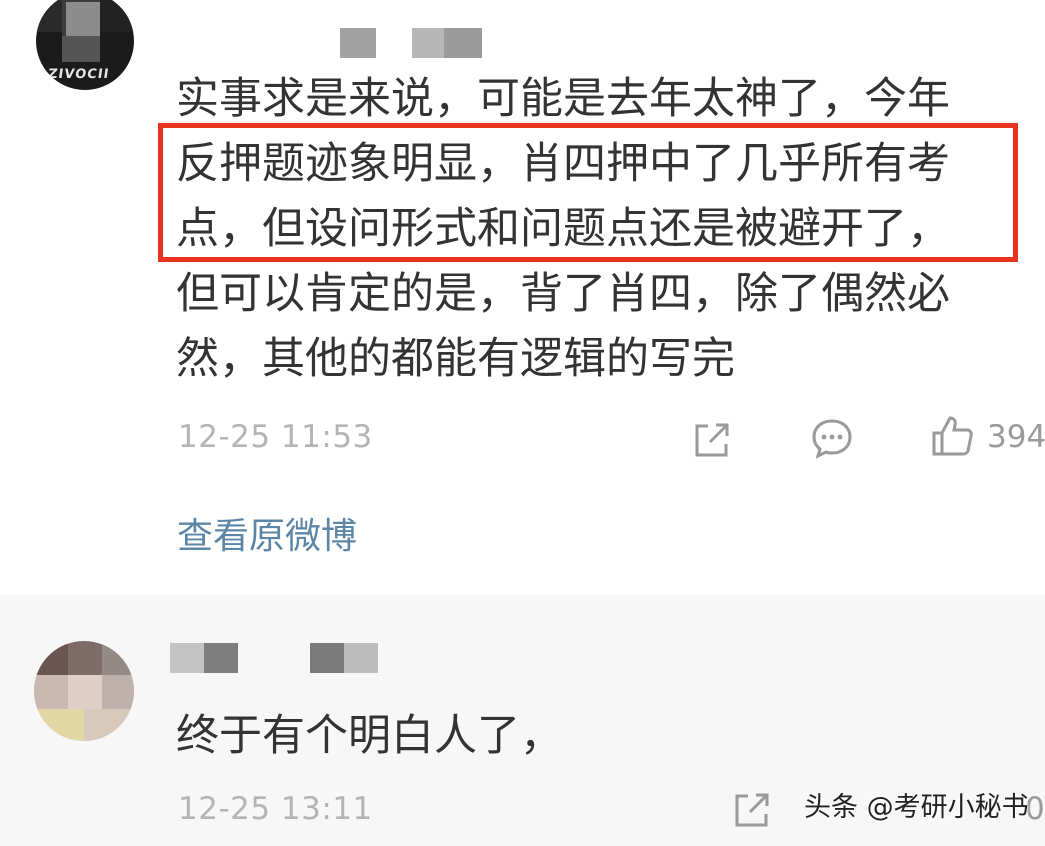 This screenshot has height=846, width=1045. I want to click on like-count: 394, so click(1016, 437).